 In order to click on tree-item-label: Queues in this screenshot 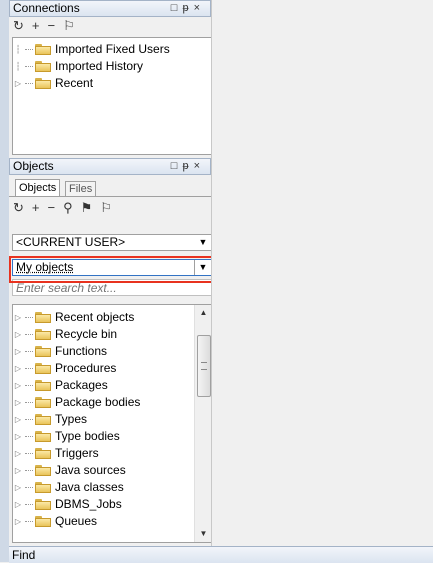, I will do `click(76, 521)`.